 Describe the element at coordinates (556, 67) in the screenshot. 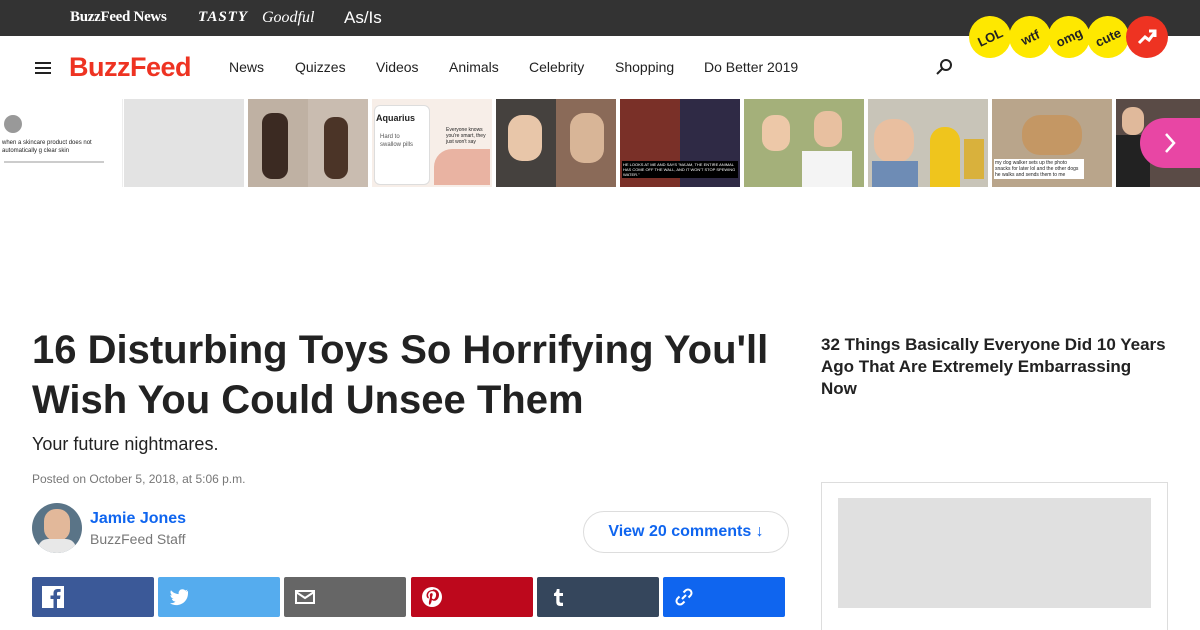

I see `nav-item-celebrity: Celebrity` at that location.